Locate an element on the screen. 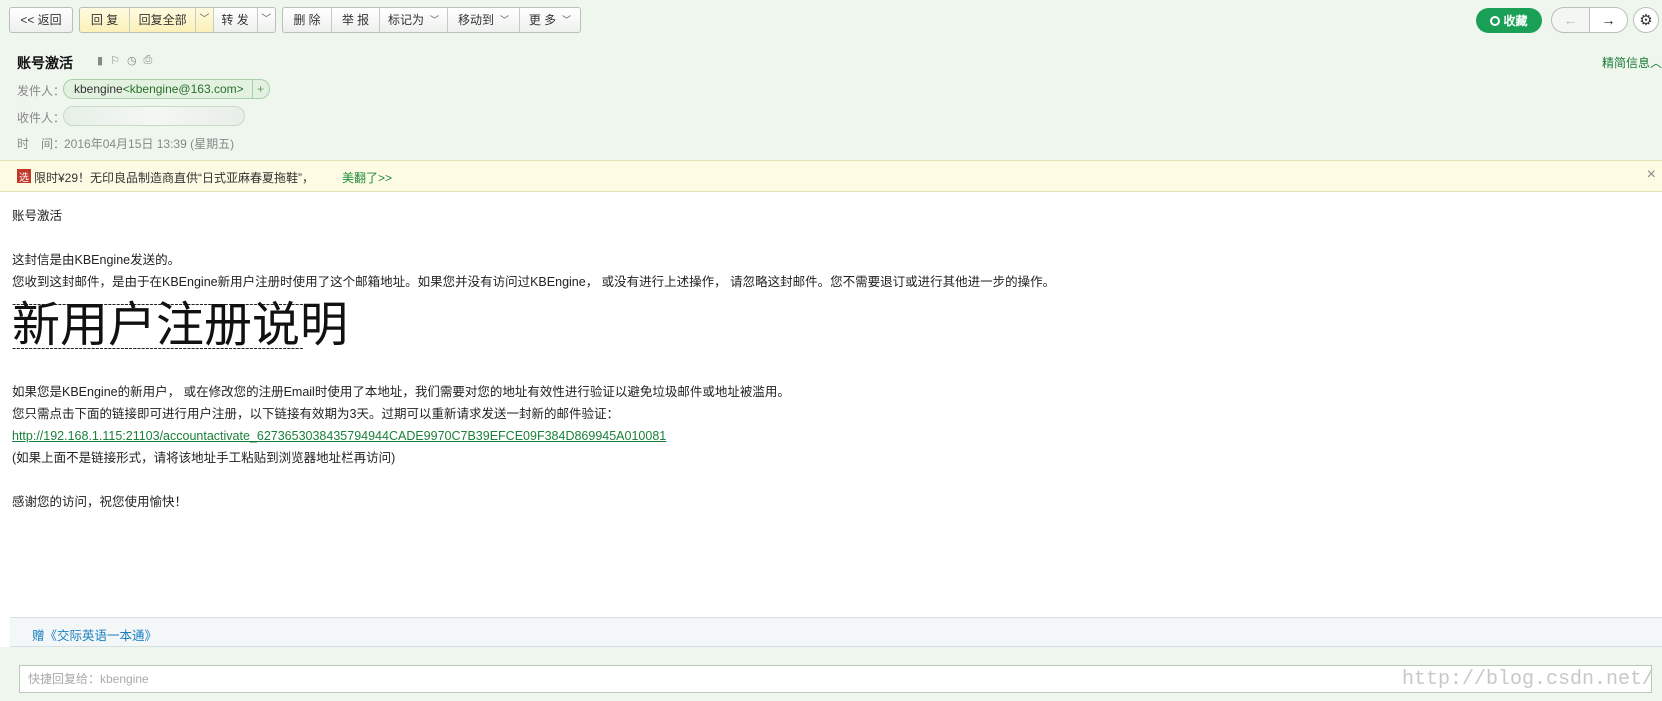  move-to-label: 移动到 is located at coordinates (475, 20).